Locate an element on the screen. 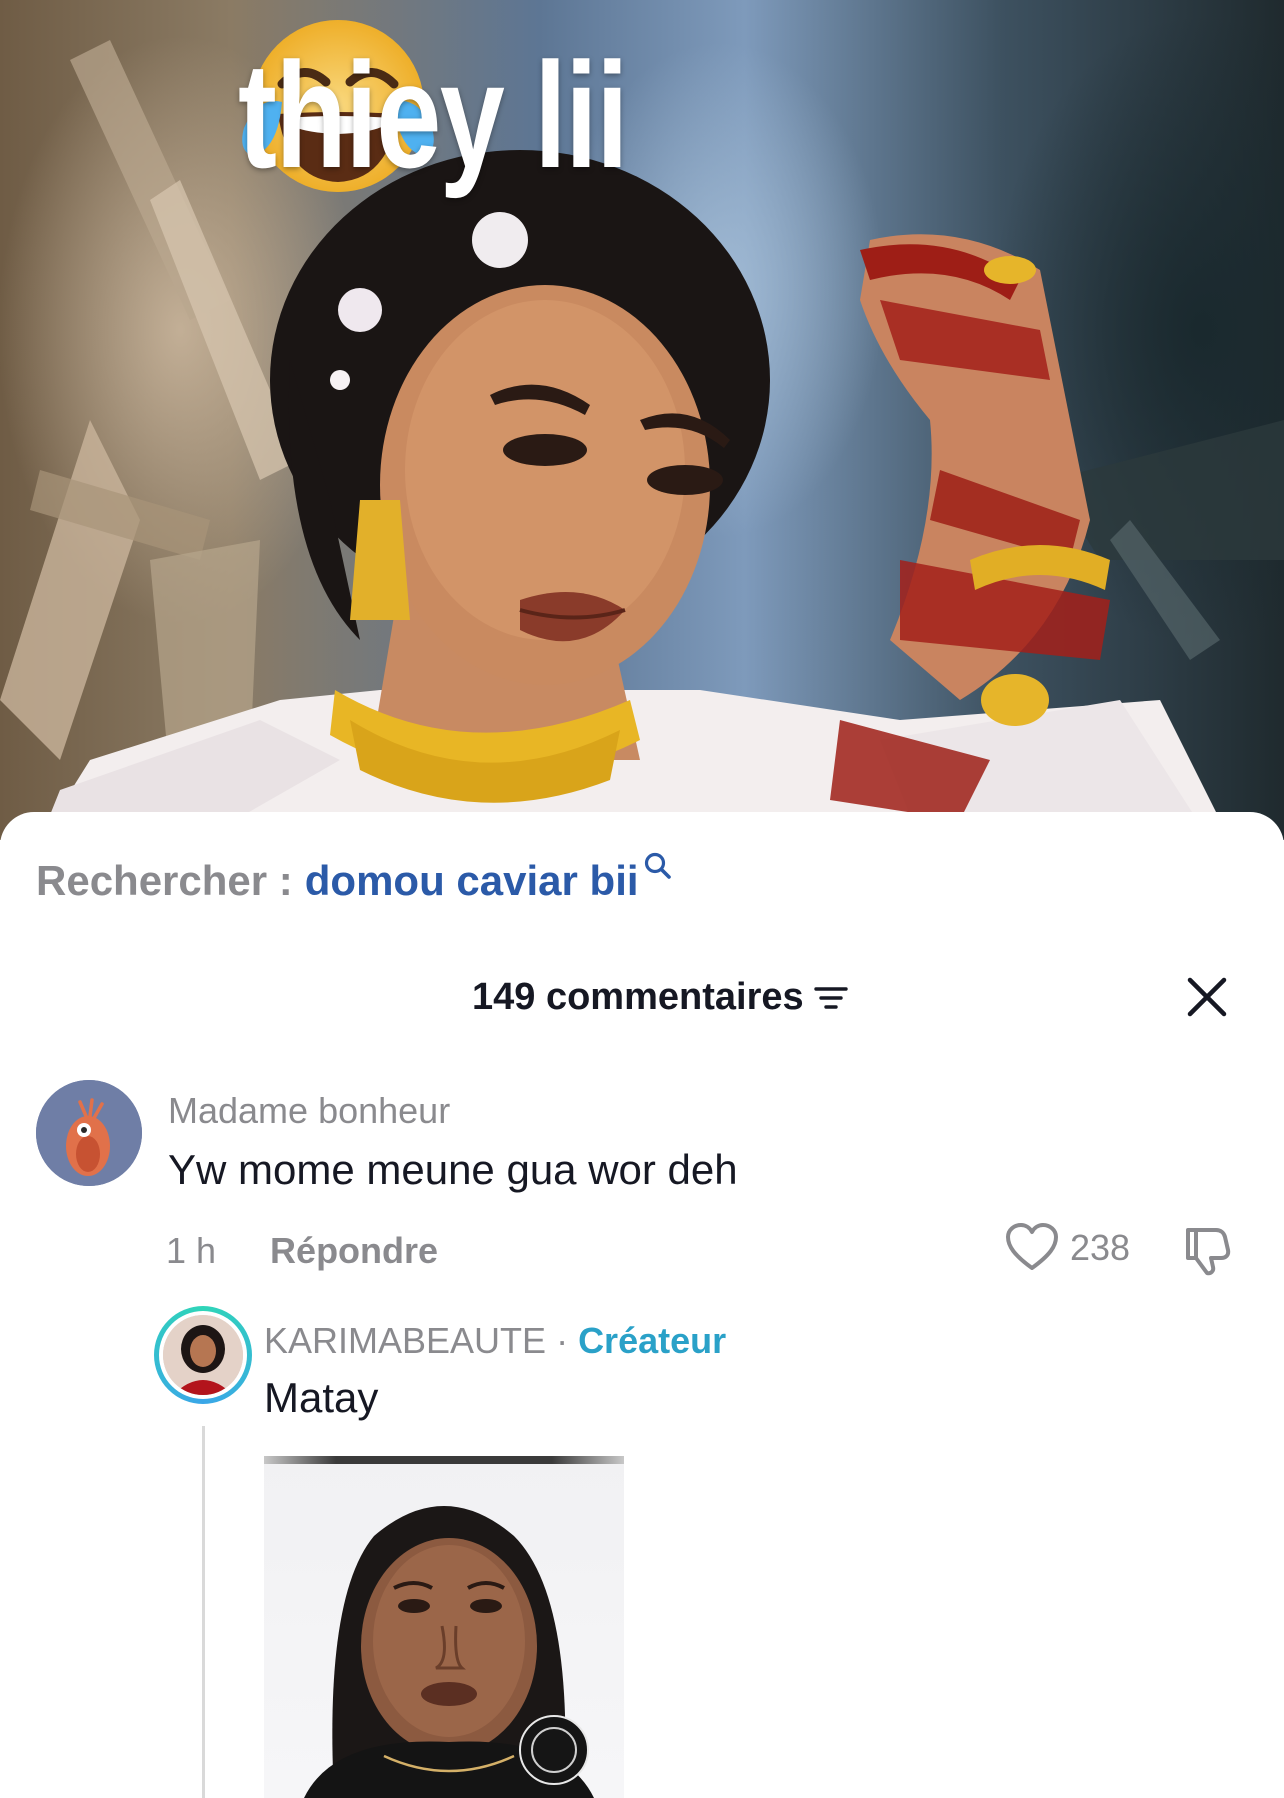 The height and width of the screenshot is (1798, 1284). comment-timestamp: 1 h is located at coordinates (191, 1250).